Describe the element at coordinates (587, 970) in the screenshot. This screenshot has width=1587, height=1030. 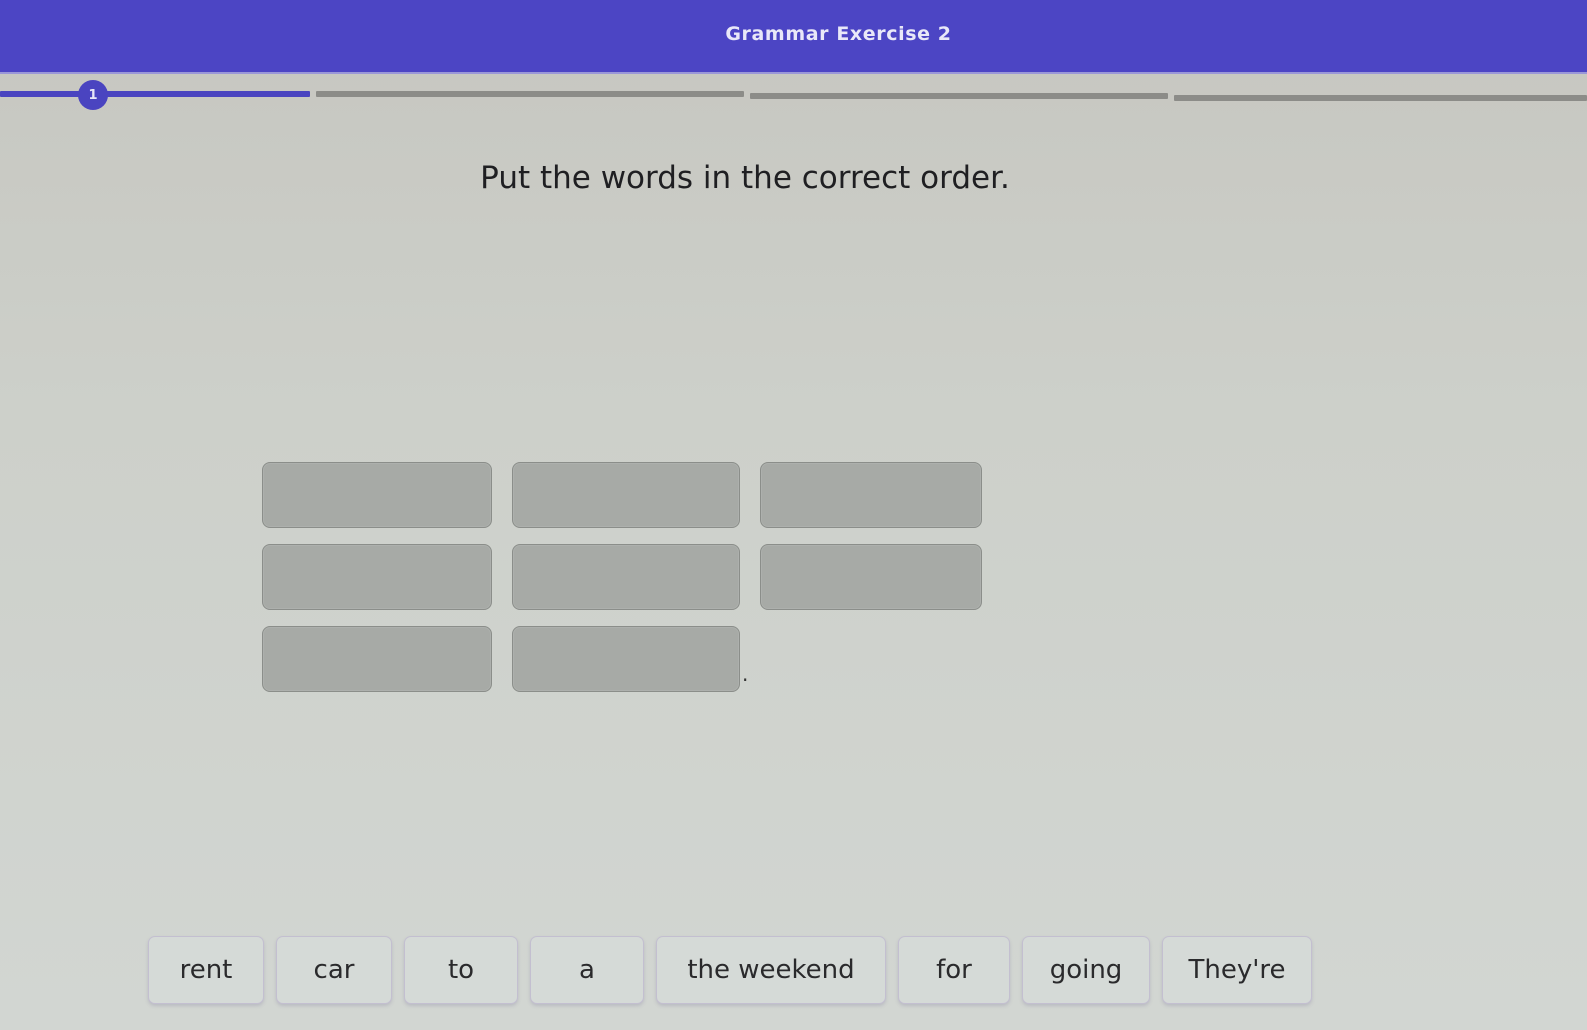
I see `word-chip: a` at that location.